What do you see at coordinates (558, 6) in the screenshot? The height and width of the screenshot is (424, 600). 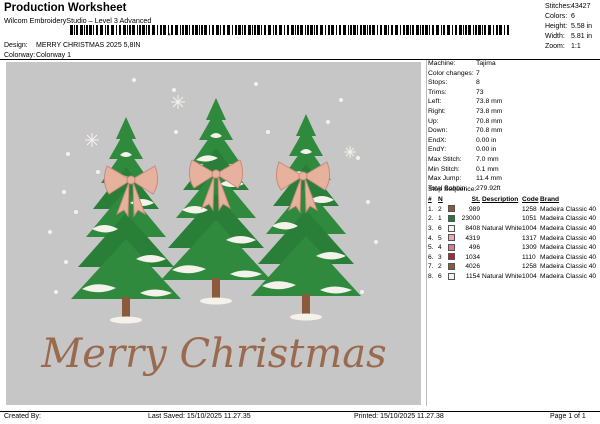 I see `summary-label: Stitches:` at bounding box center [558, 6].